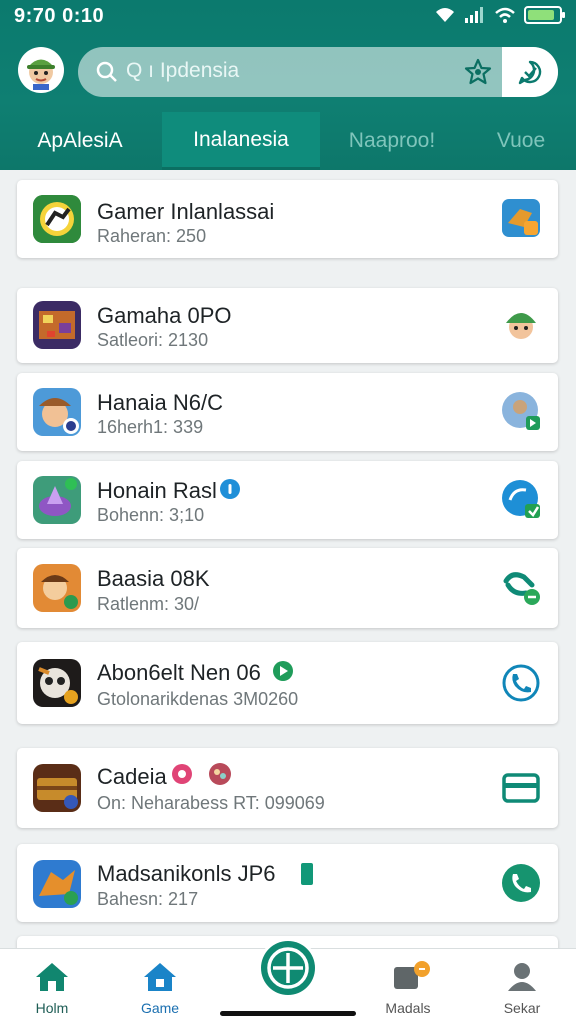  I want to click on add-button, so click(288, 968).